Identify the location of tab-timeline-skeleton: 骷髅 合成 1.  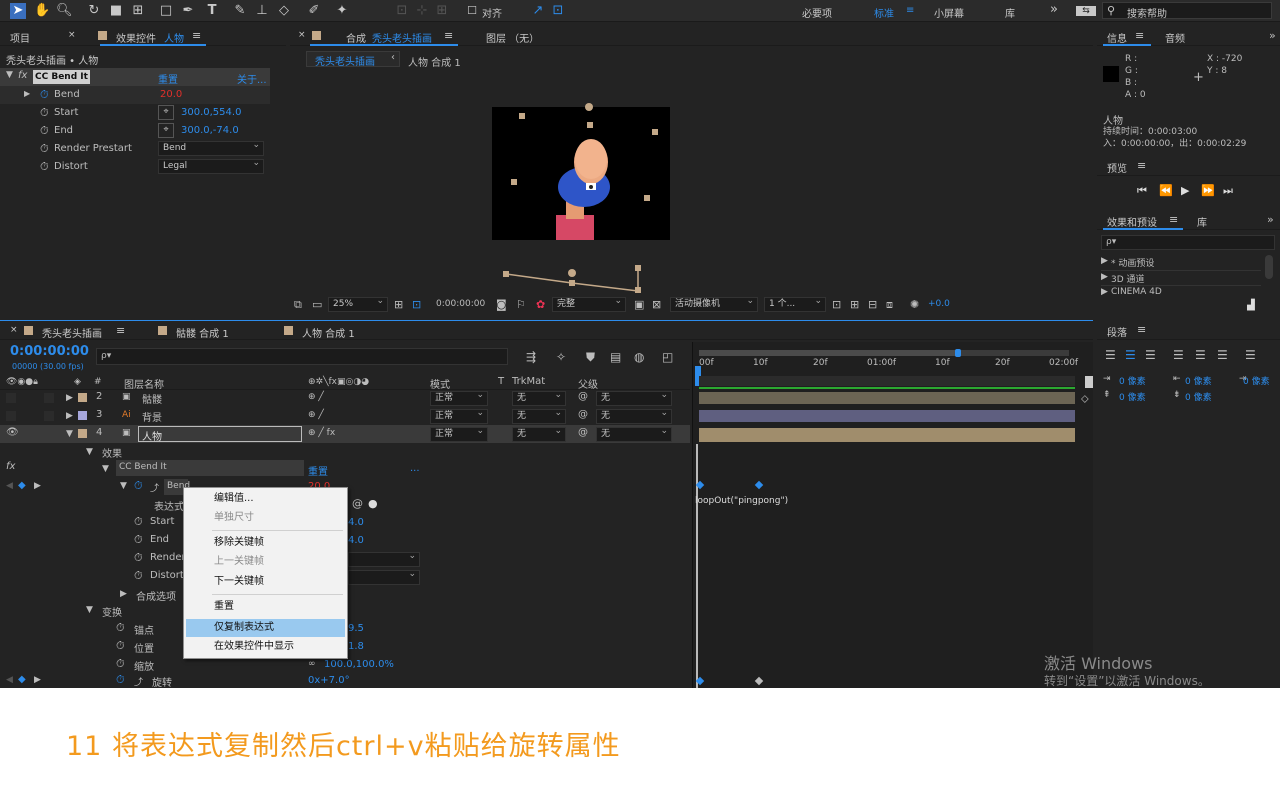
(202, 332).